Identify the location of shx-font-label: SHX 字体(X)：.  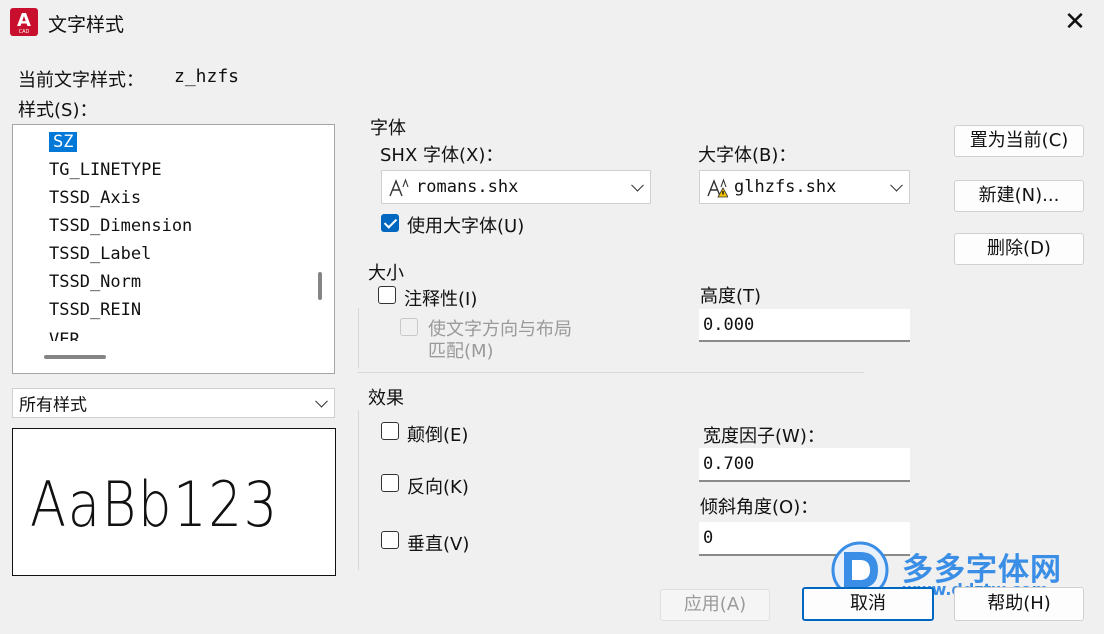
(442, 155).